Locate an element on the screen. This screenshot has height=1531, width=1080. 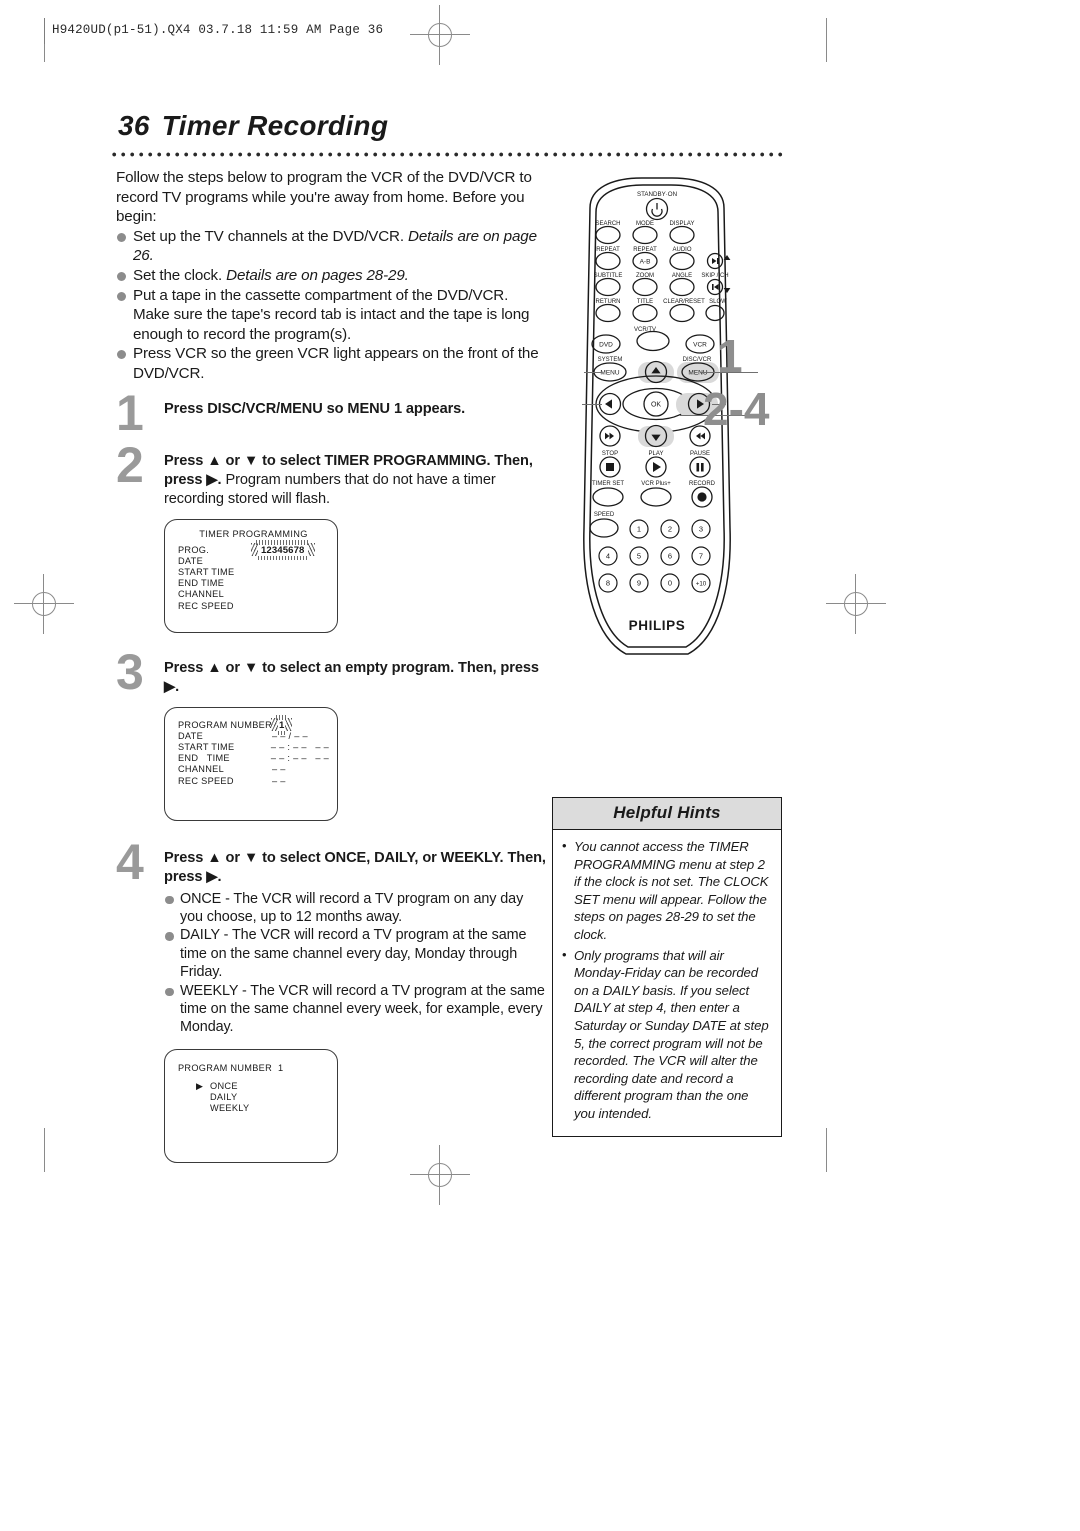
helpful-hints-heading: Helpful Hints is located at coordinates (667, 814).